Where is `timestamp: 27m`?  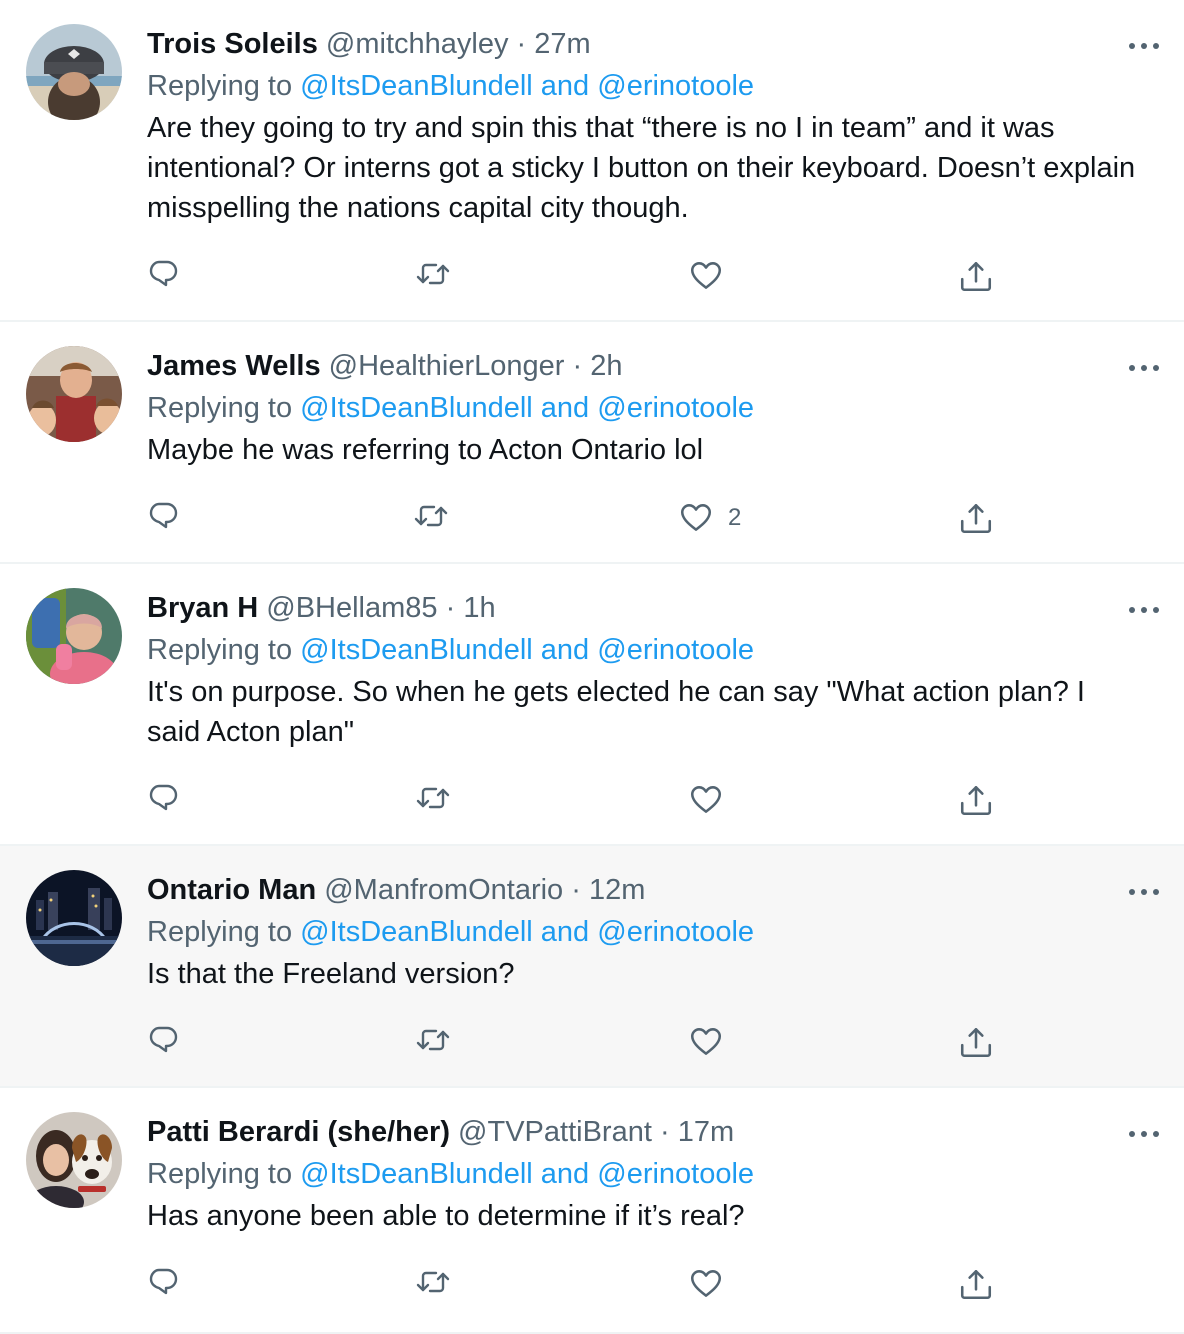
timestamp: 27m is located at coordinates (562, 44).